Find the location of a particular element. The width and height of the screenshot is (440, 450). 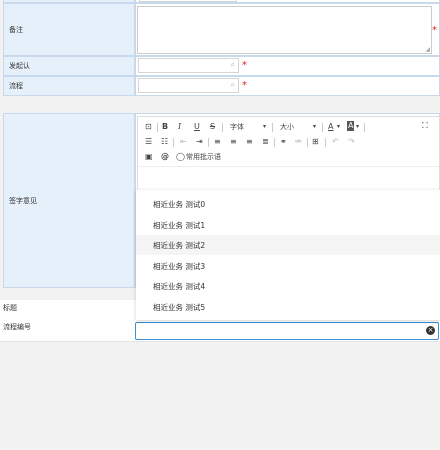

process-no-label: 流程编号 is located at coordinates (17, 327).